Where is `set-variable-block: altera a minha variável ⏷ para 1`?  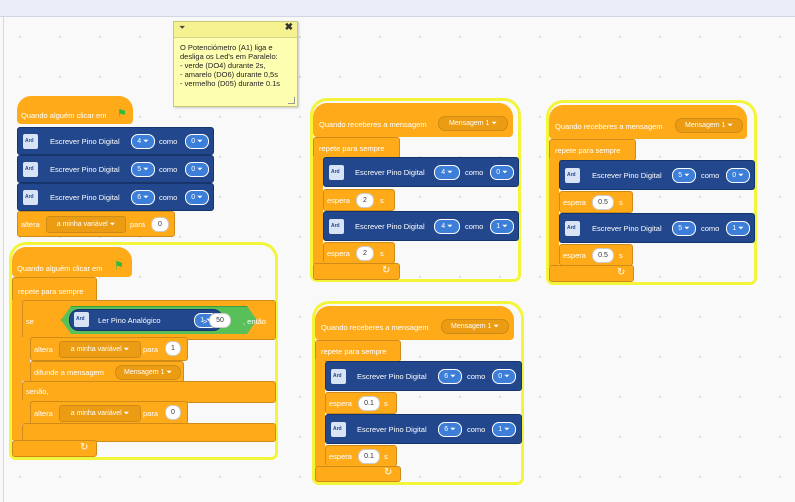 set-variable-block: altera a minha variável ⏷ para 1 is located at coordinates (109, 349).